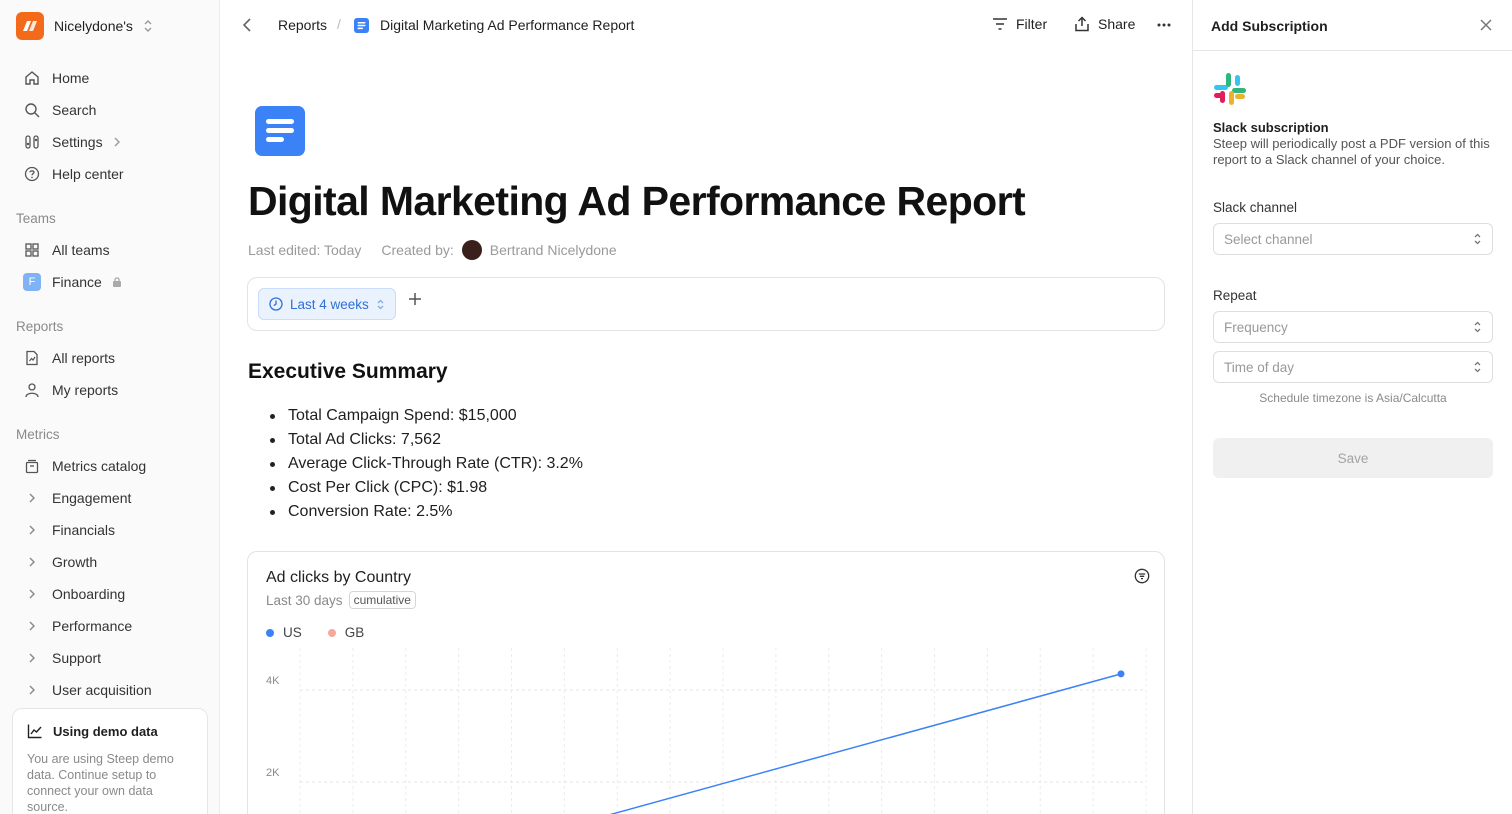  Describe the element at coordinates (32, 282) in the screenshot. I see `team-badge: F` at that location.